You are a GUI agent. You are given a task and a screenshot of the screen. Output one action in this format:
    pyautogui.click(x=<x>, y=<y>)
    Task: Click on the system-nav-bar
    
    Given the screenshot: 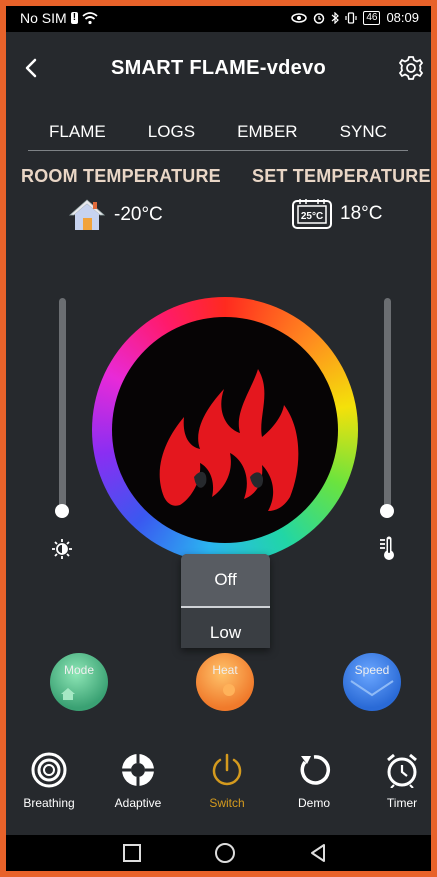 What is the action you would take?
    pyautogui.click(x=218, y=853)
    